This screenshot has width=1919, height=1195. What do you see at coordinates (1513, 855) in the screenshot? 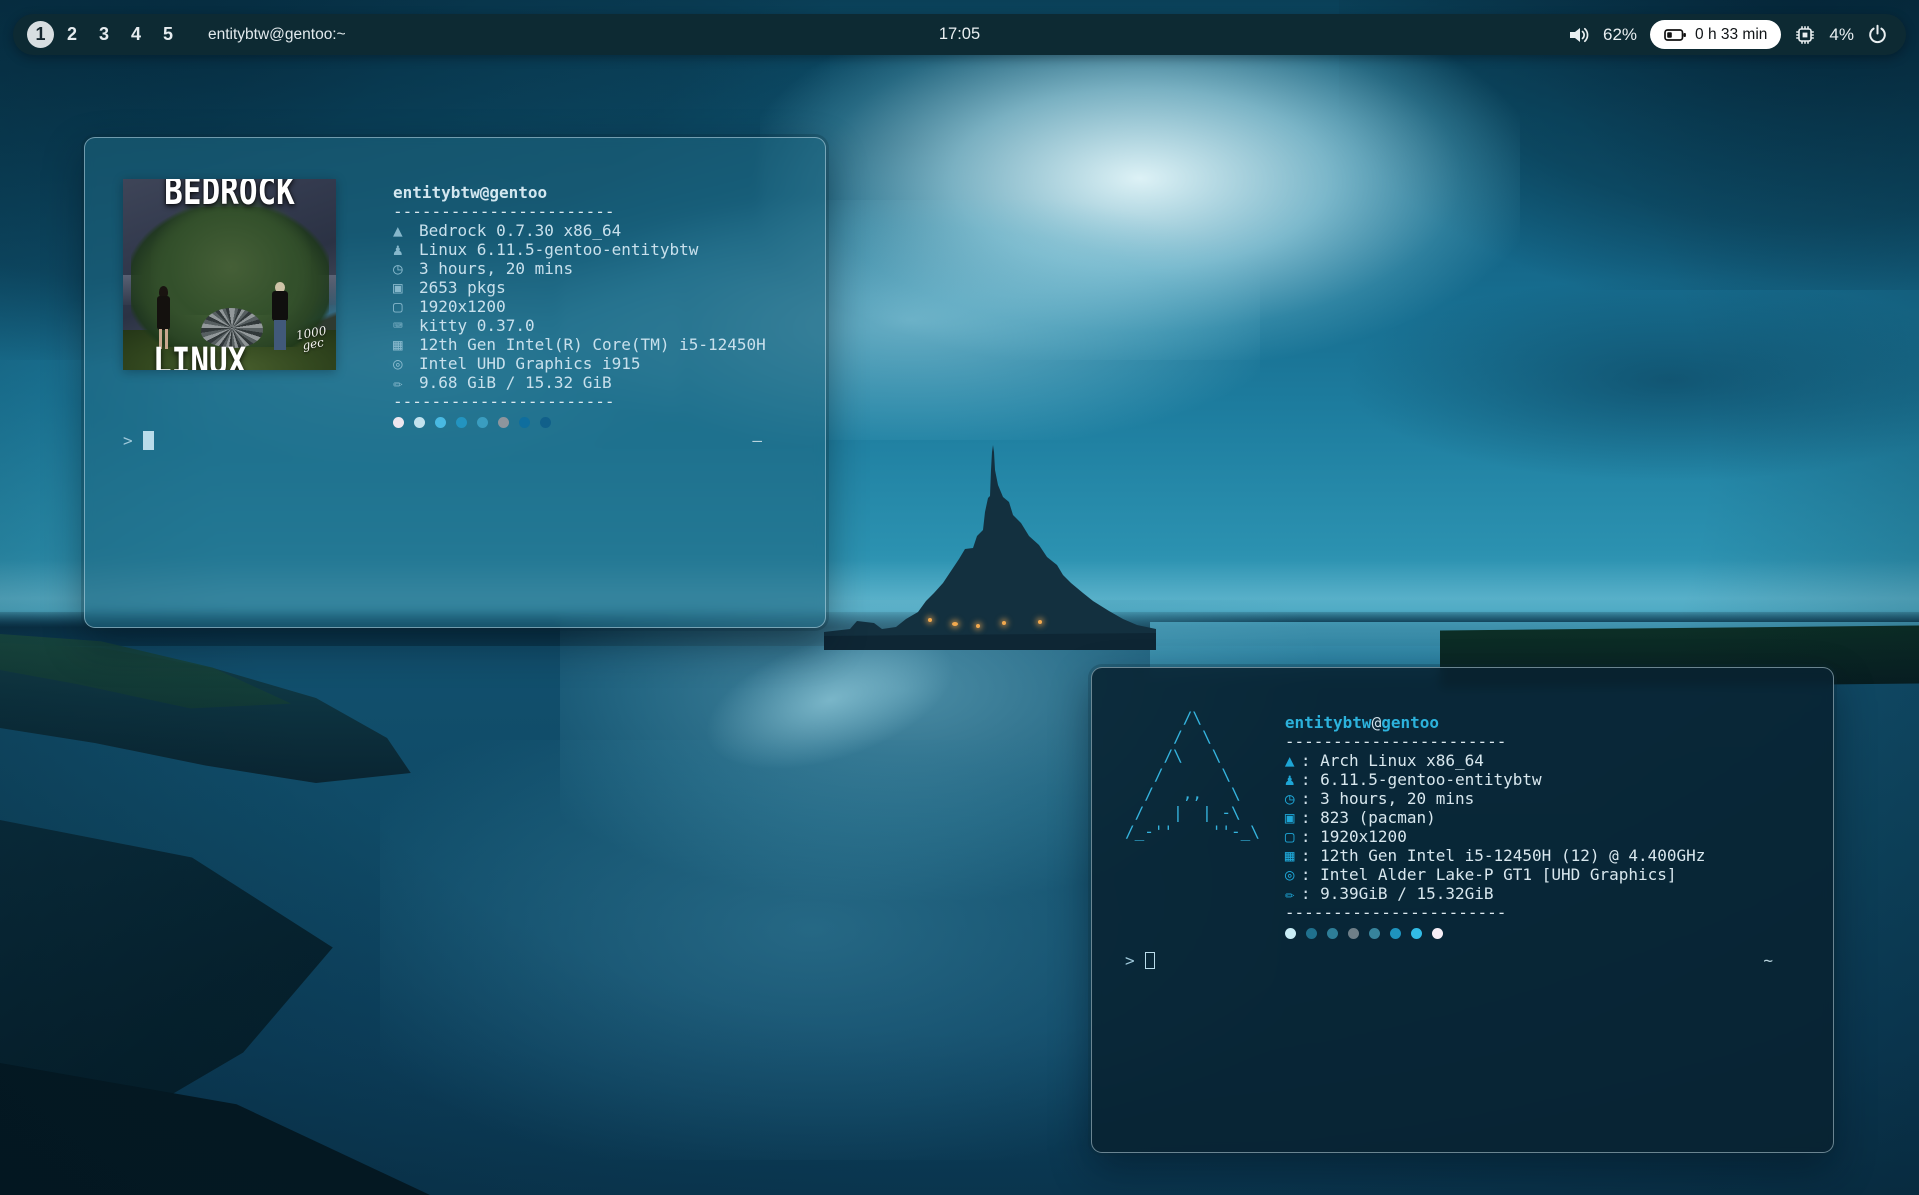
I see `fetch-value: 12th Gen Intel i5-12450H (12) @ 4.400GHz` at bounding box center [1513, 855].